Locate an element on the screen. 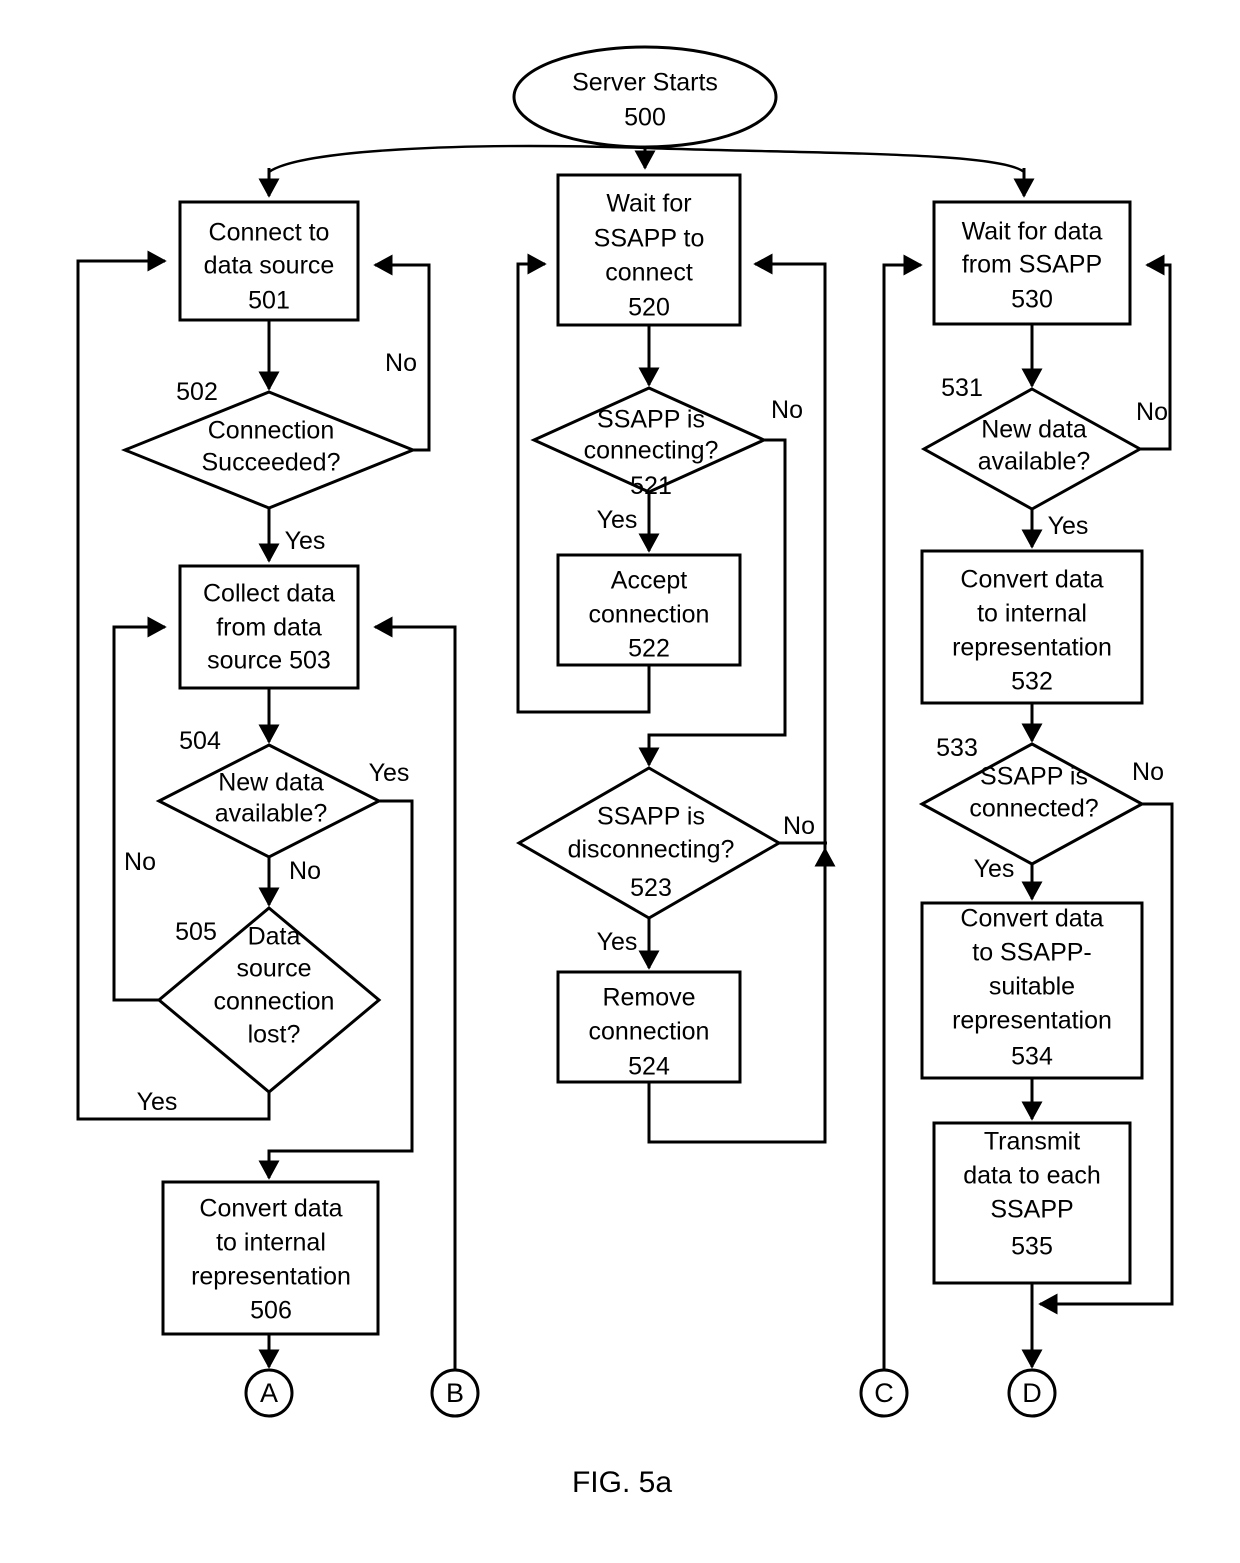 The image size is (1240, 1563). node-505-line4: lost? is located at coordinates (274, 1035).